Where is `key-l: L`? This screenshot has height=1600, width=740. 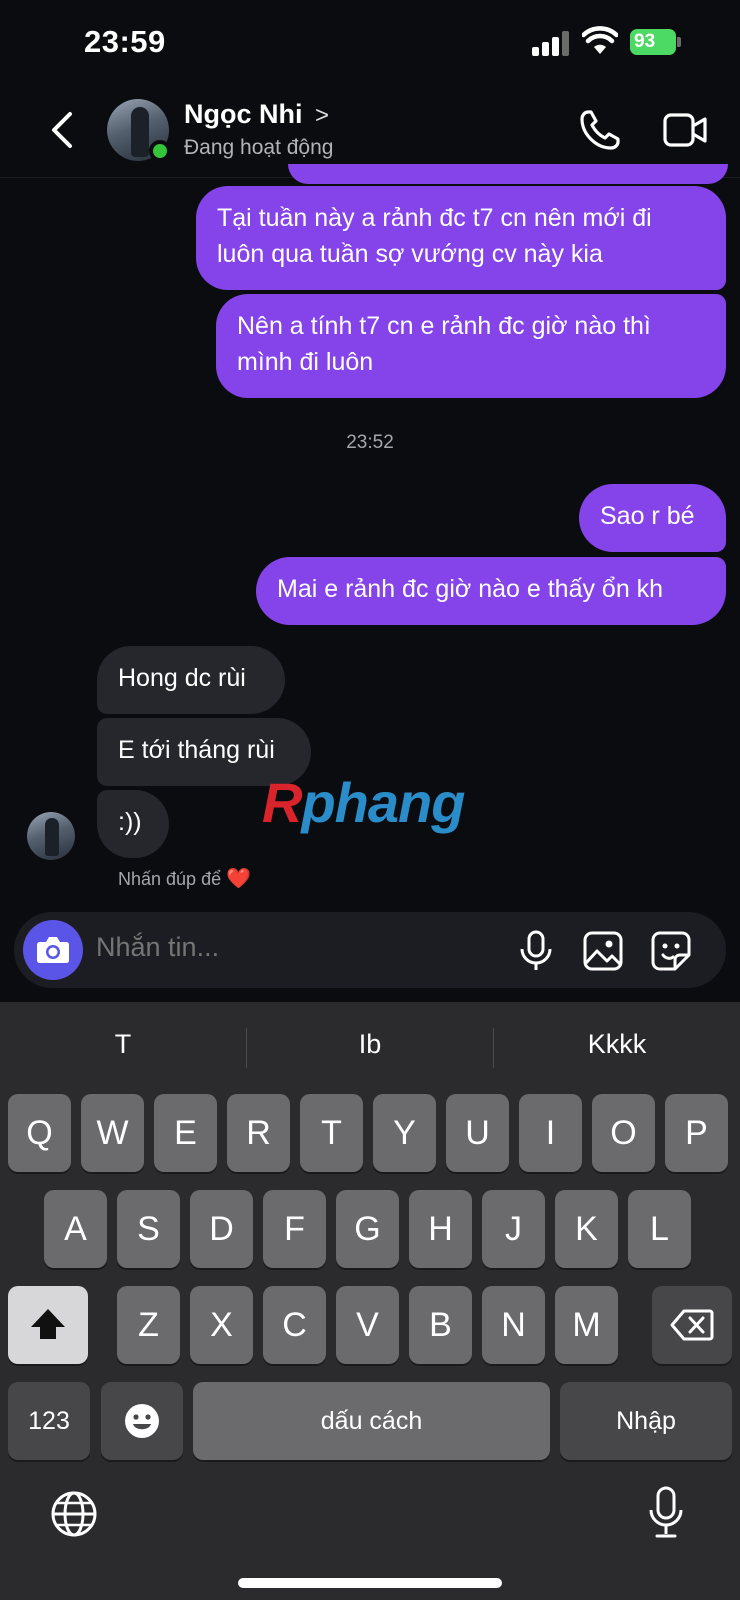 key-l: L is located at coordinates (659, 1229).